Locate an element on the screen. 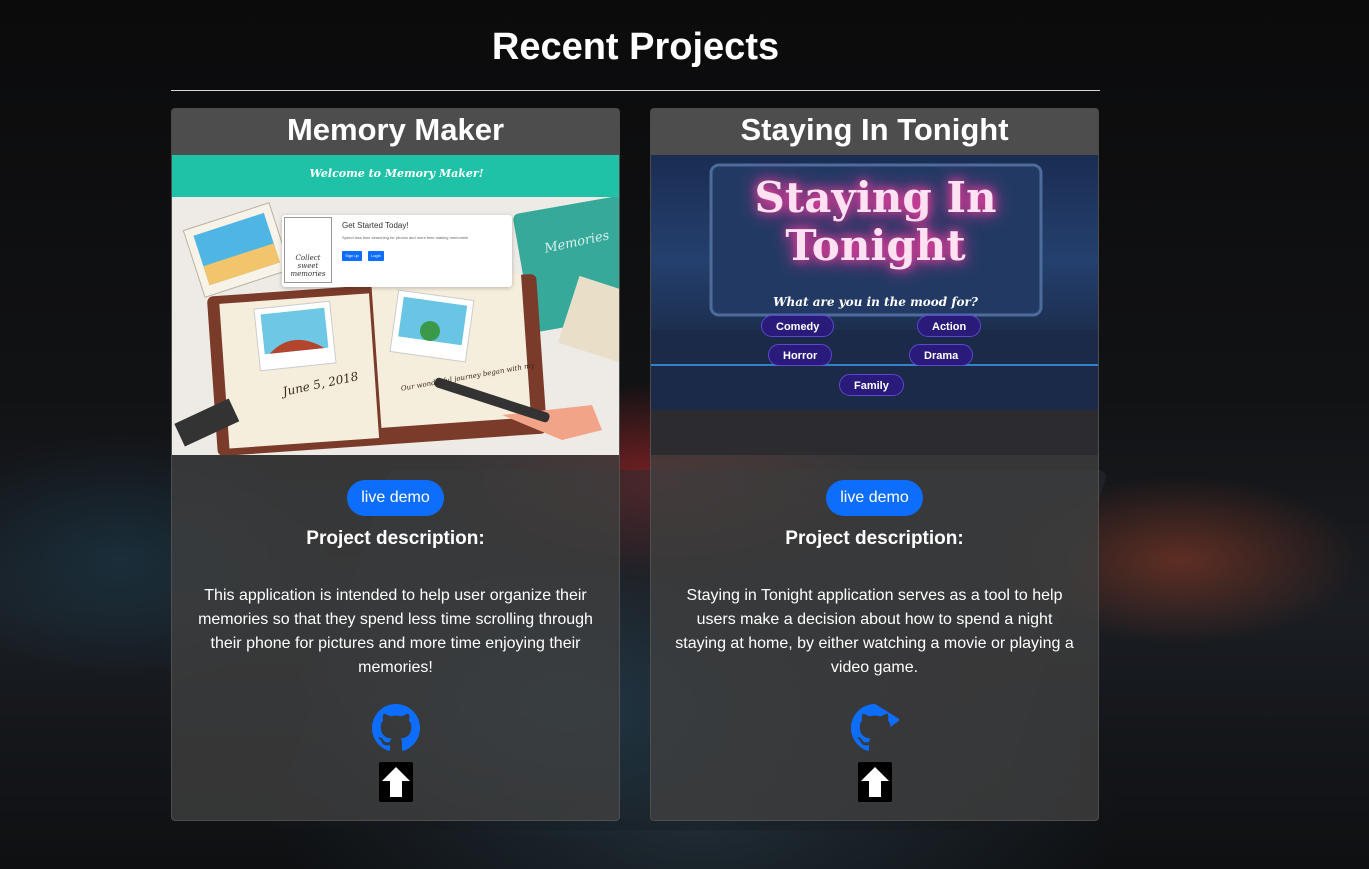 This screenshot has width=1369, height=869. signup-button: Sign up is located at coordinates (352, 256).